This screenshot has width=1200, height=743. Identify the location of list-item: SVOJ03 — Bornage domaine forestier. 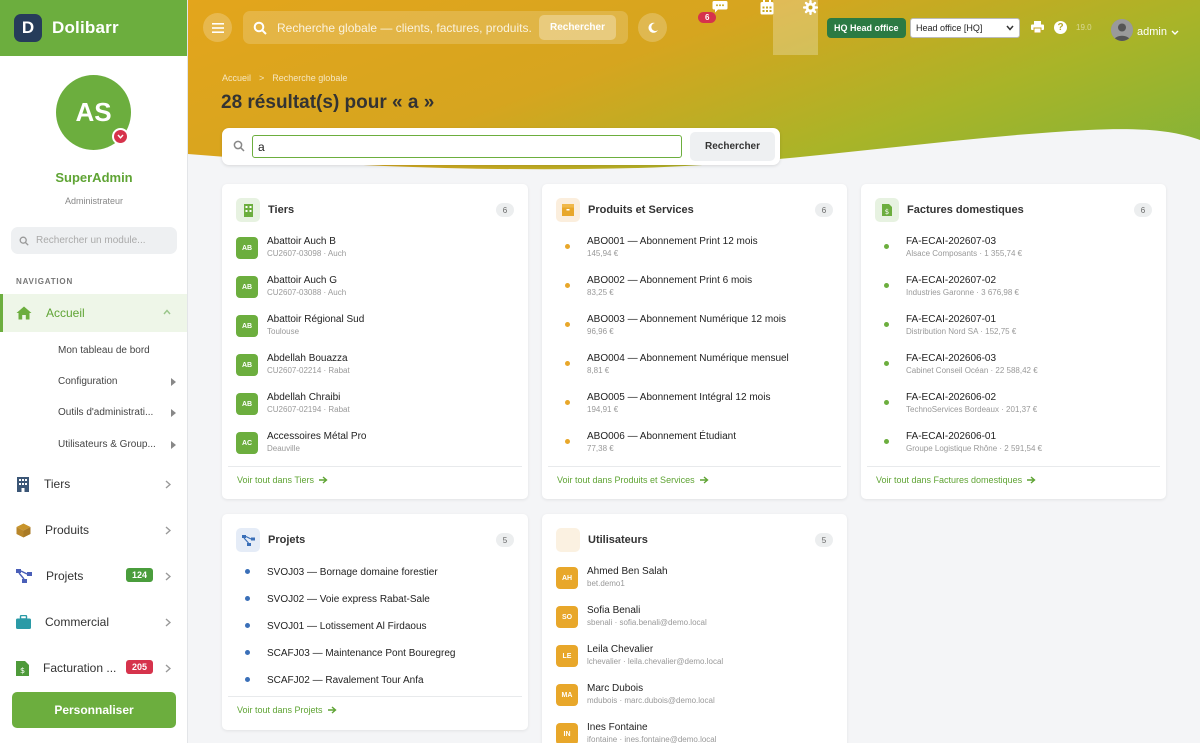
(375, 572).